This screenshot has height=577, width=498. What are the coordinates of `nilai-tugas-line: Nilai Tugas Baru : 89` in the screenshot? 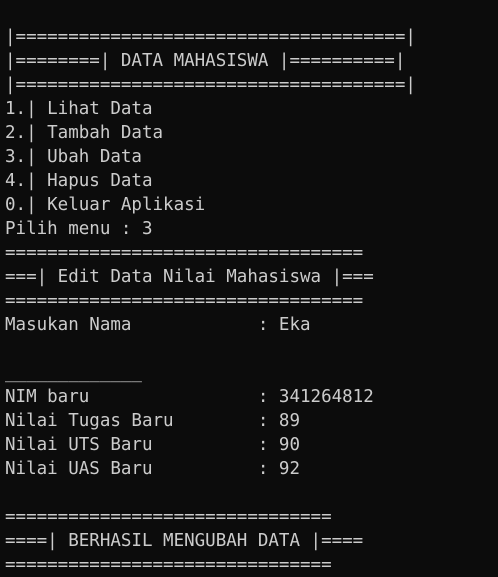 It's located at (153, 421).